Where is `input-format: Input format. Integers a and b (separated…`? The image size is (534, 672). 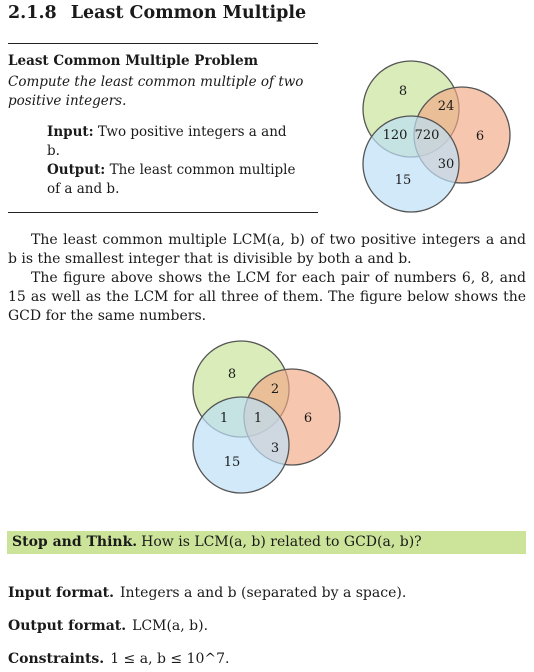 input-format: Input format. Integers a and b (separated… is located at coordinates (207, 593).